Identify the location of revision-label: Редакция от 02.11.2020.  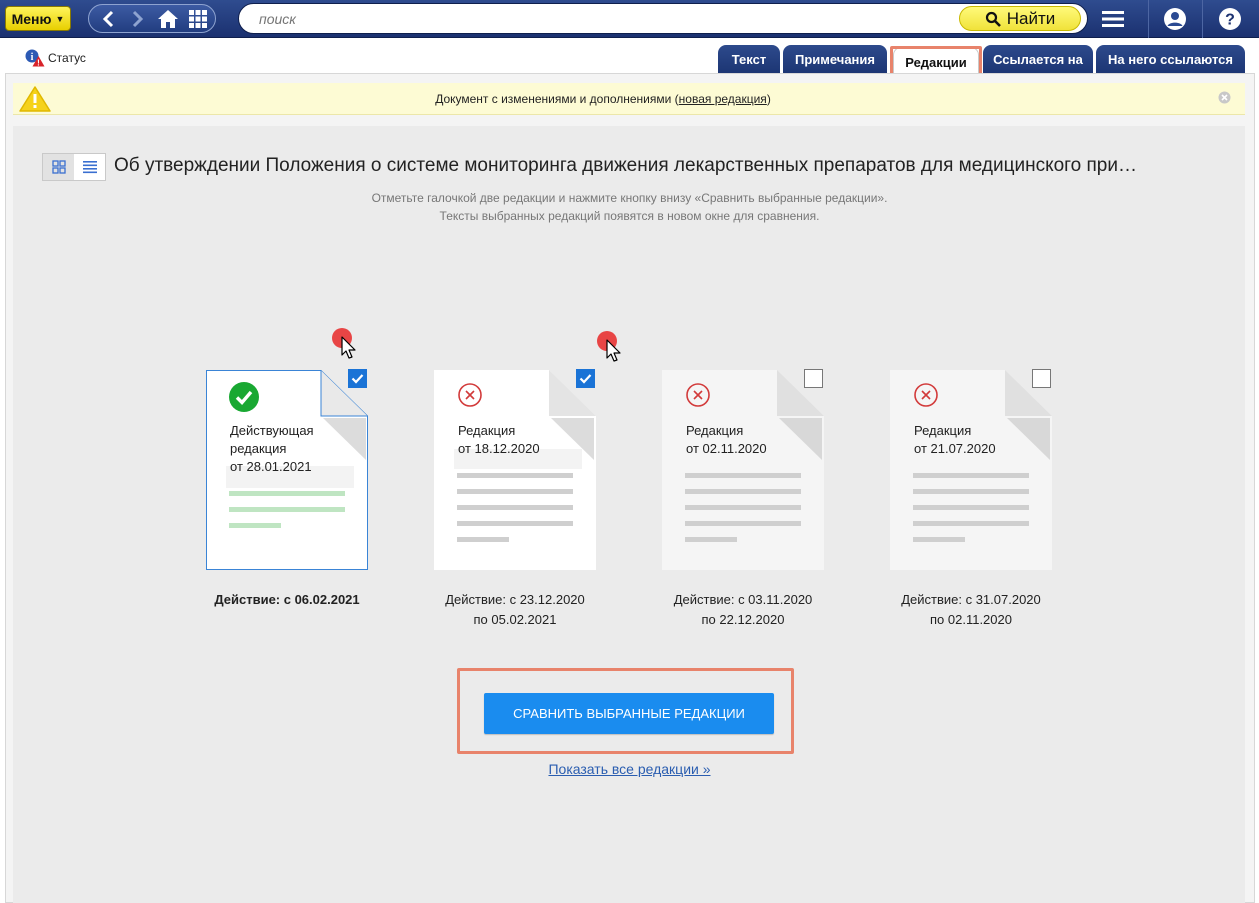
(726, 440).